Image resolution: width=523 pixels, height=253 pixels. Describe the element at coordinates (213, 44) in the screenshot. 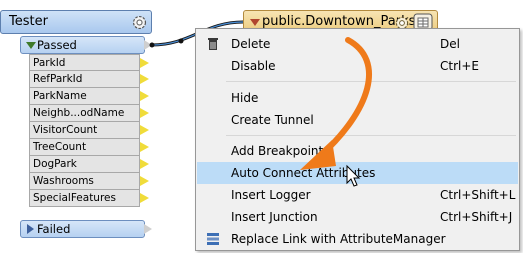

I see `delete-icon` at that location.